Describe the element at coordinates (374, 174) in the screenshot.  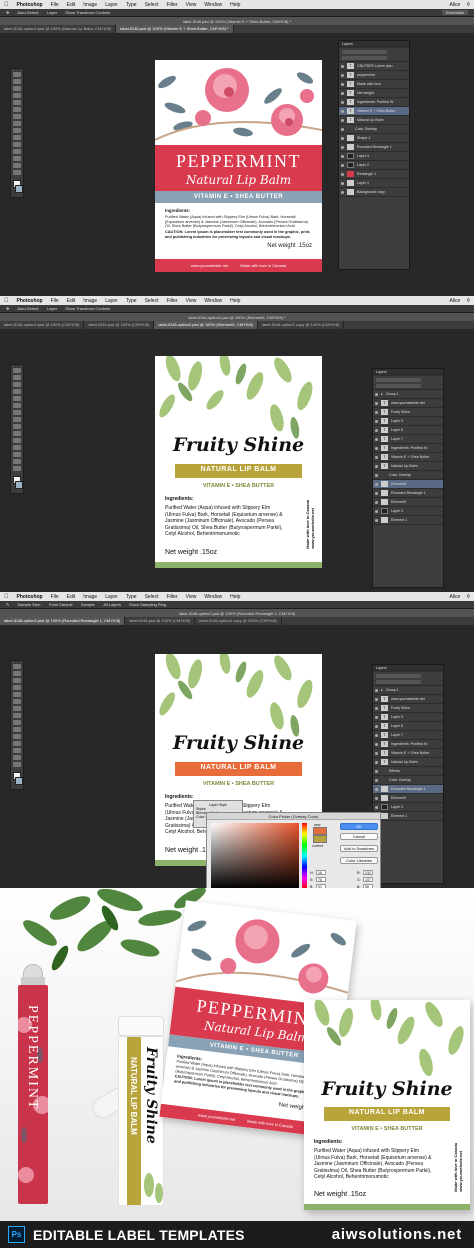
I see `layer-row: Rectangle 1` at that location.